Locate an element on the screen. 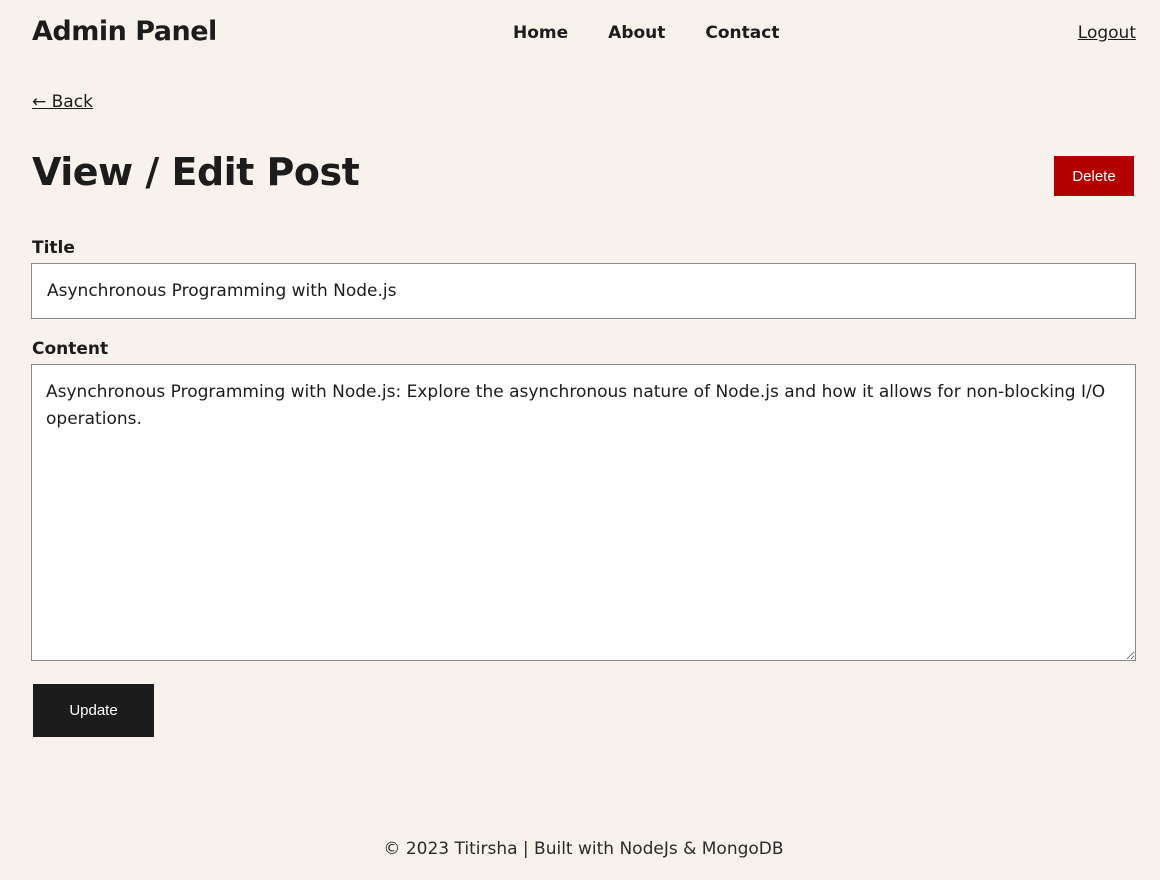 This screenshot has width=1160, height=880. page-title: View / Edit Post is located at coordinates (196, 172).